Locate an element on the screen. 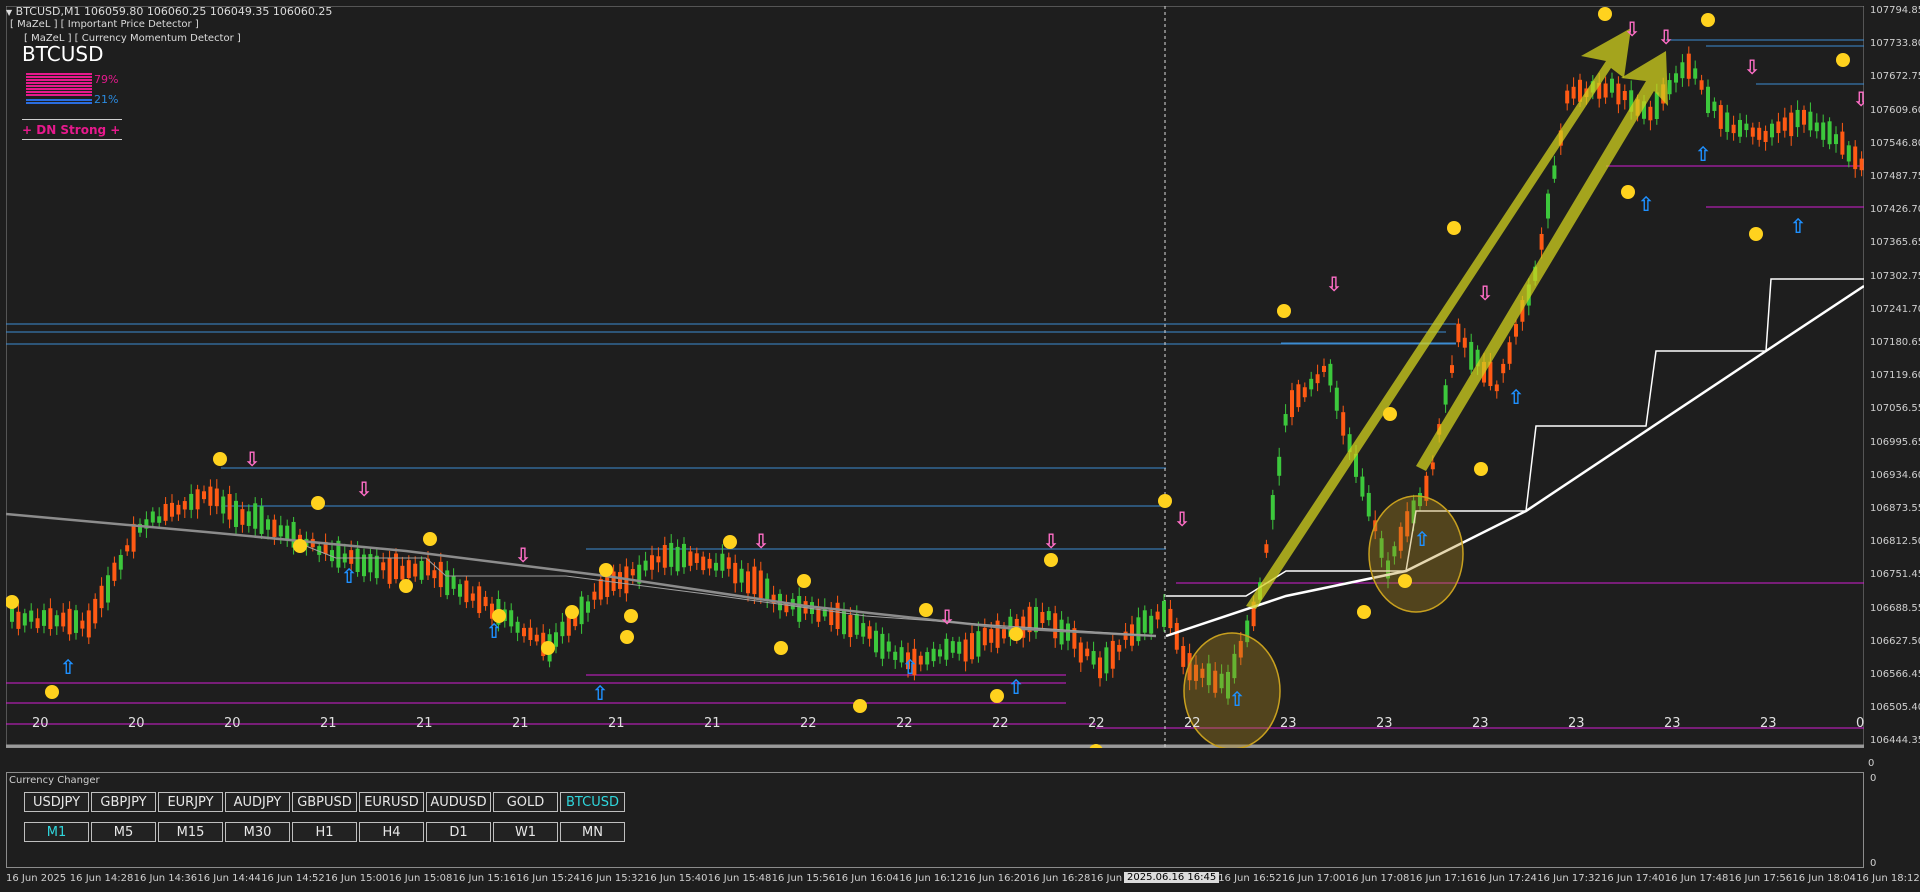 This screenshot has height=892, width=1920. timeframe-button-mn: MN is located at coordinates (592, 832).